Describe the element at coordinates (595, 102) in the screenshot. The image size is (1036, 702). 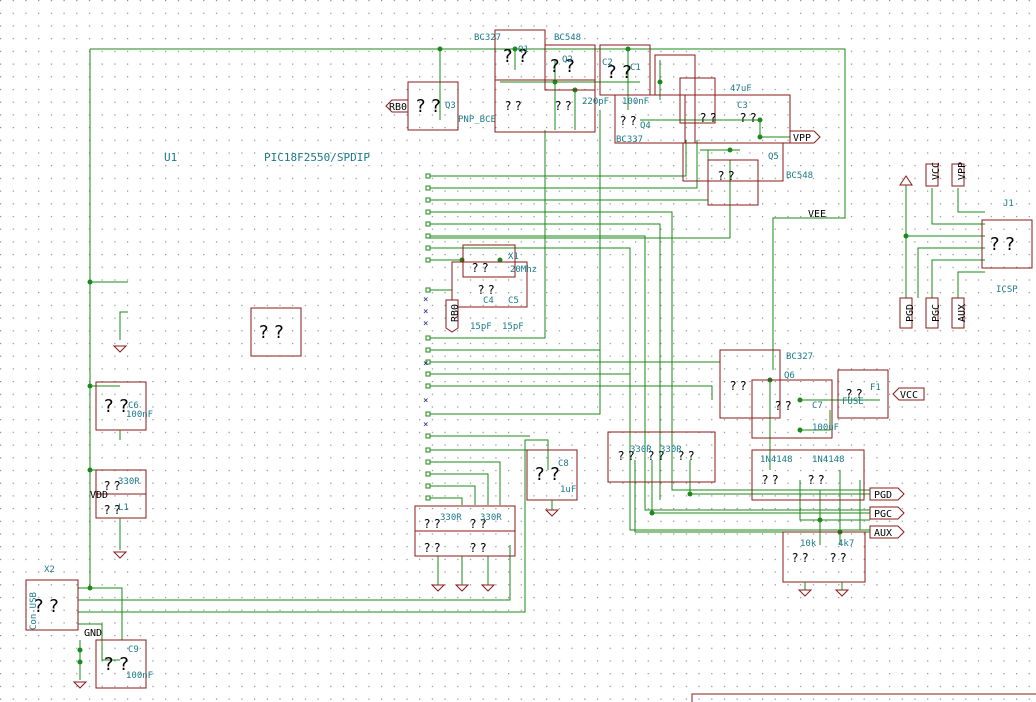
I see `svg-text: 220pF` at that location.